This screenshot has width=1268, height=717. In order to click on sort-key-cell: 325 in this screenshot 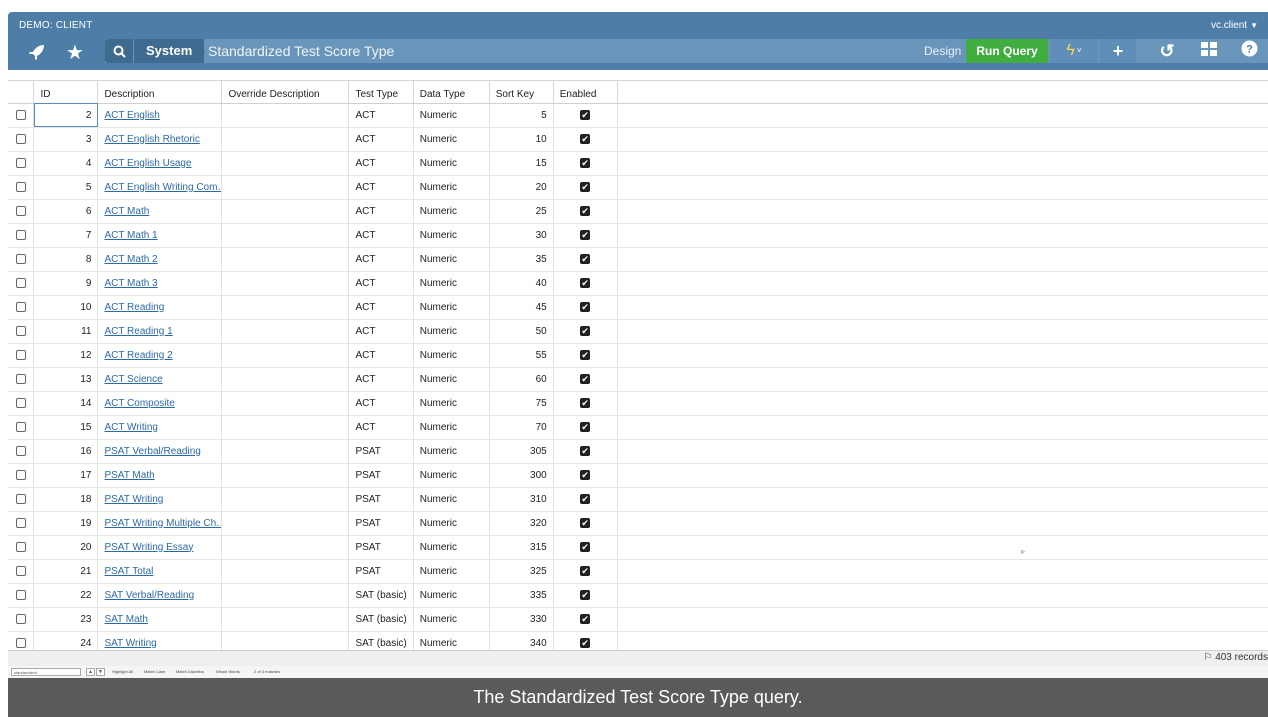, I will do `click(521, 571)`.